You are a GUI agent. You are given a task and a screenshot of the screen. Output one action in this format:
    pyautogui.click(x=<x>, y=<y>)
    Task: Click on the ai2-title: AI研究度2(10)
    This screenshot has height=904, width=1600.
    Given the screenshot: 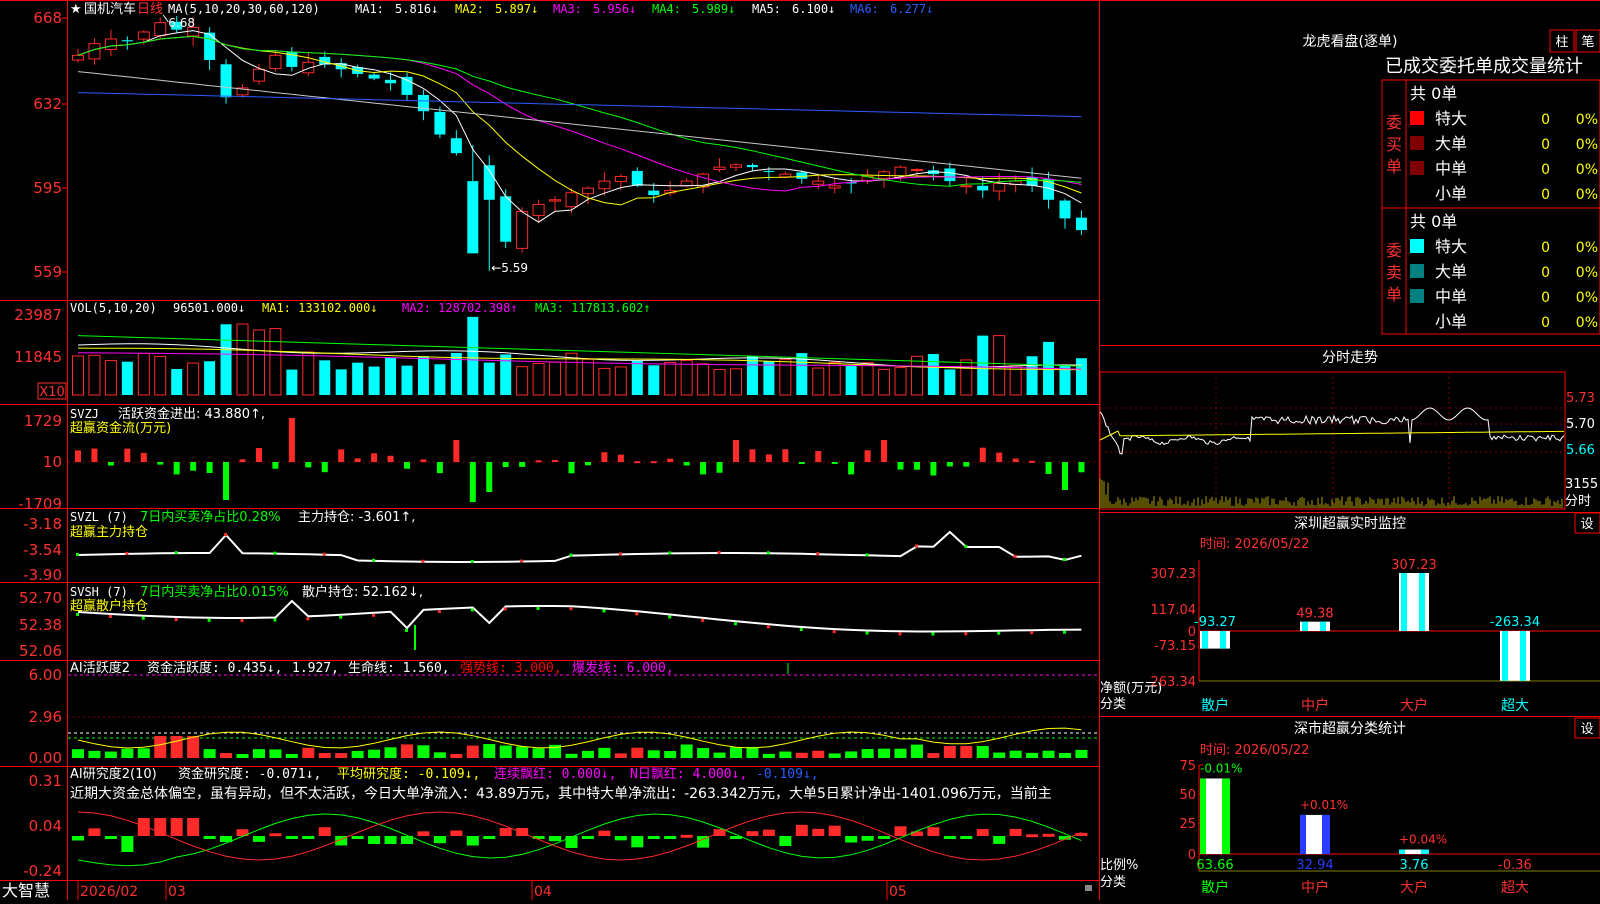 What is the action you would take?
    pyautogui.click(x=113, y=774)
    